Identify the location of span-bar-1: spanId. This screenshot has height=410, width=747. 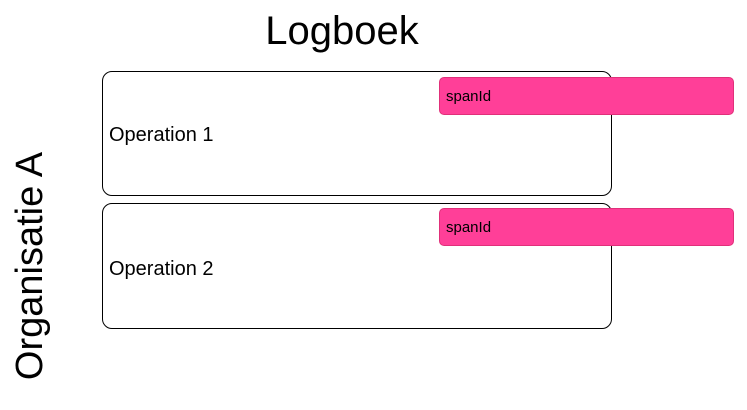
(586, 96).